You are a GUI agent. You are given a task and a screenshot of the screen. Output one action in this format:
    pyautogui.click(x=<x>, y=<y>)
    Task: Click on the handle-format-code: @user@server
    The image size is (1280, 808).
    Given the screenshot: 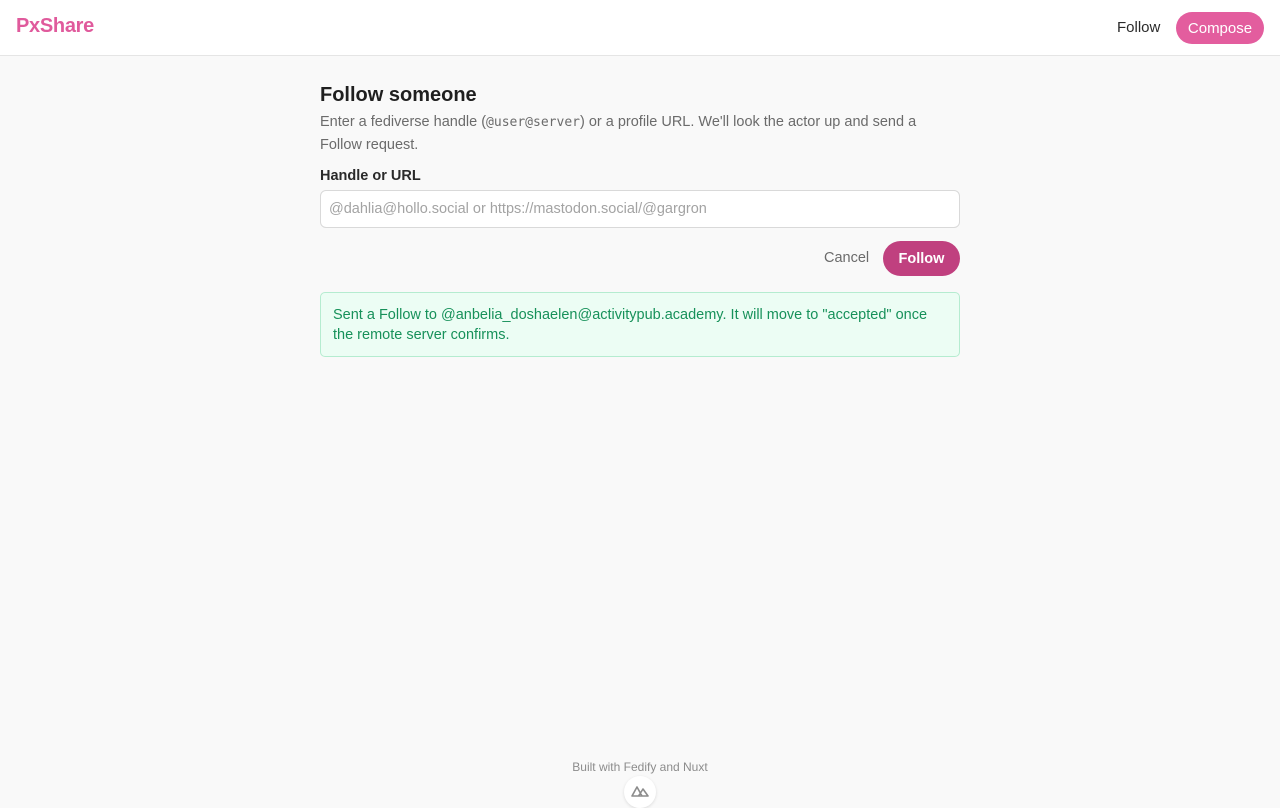 What is the action you would take?
    pyautogui.click(x=533, y=122)
    